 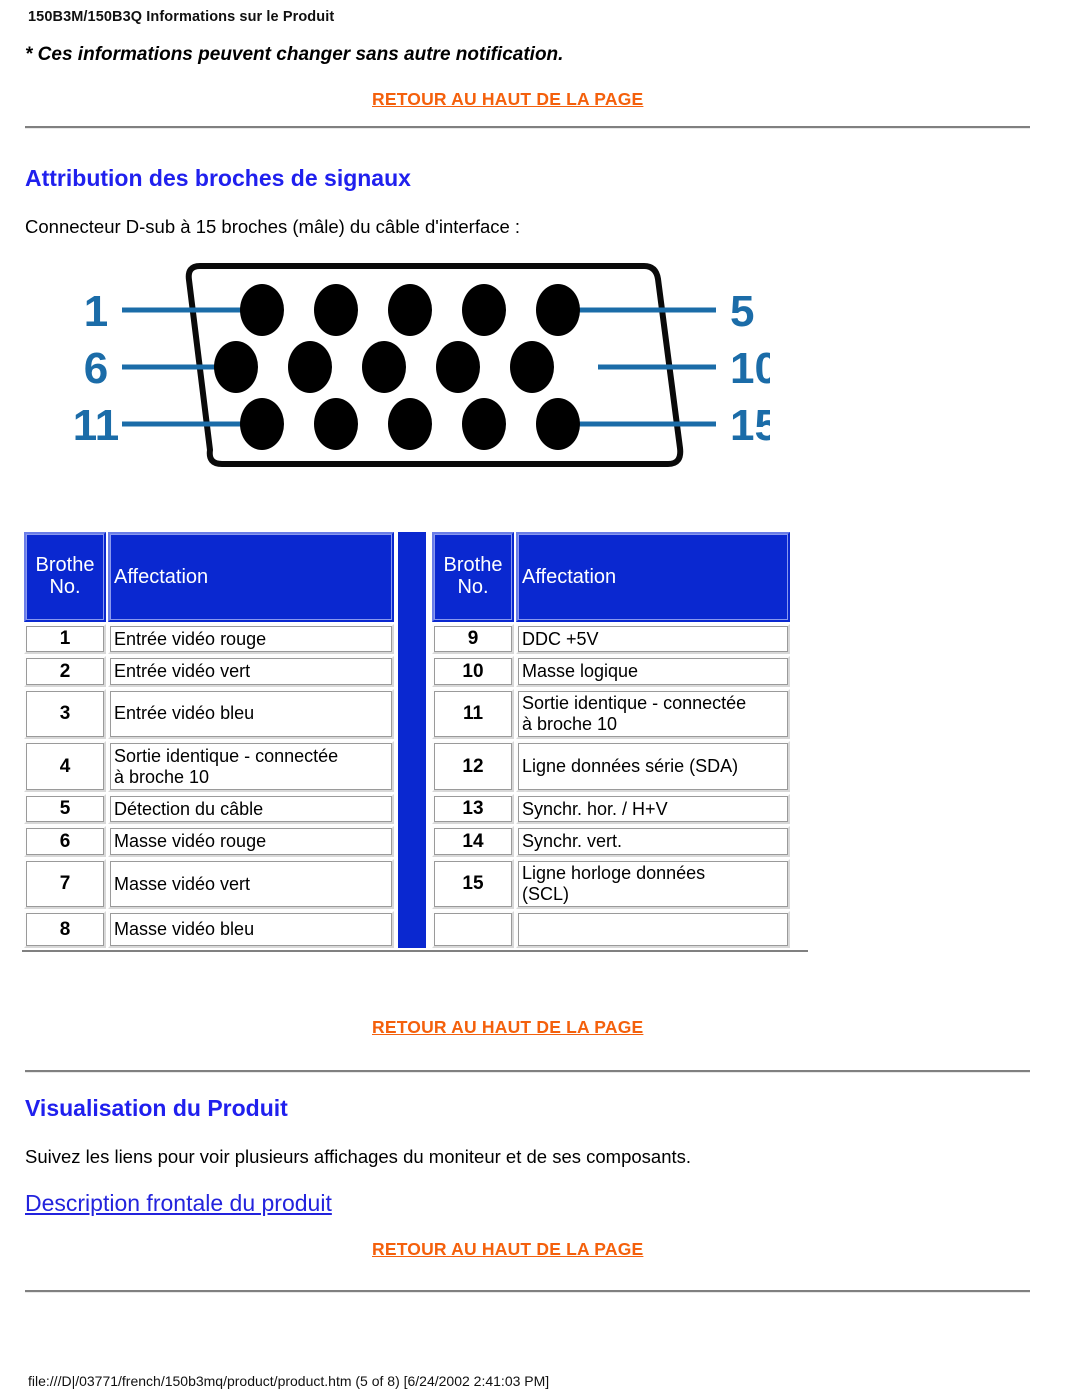 What do you see at coordinates (653, 671) in the screenshot?
I see `cell-assignment: Masse logique` at bounding box center [653, 671].